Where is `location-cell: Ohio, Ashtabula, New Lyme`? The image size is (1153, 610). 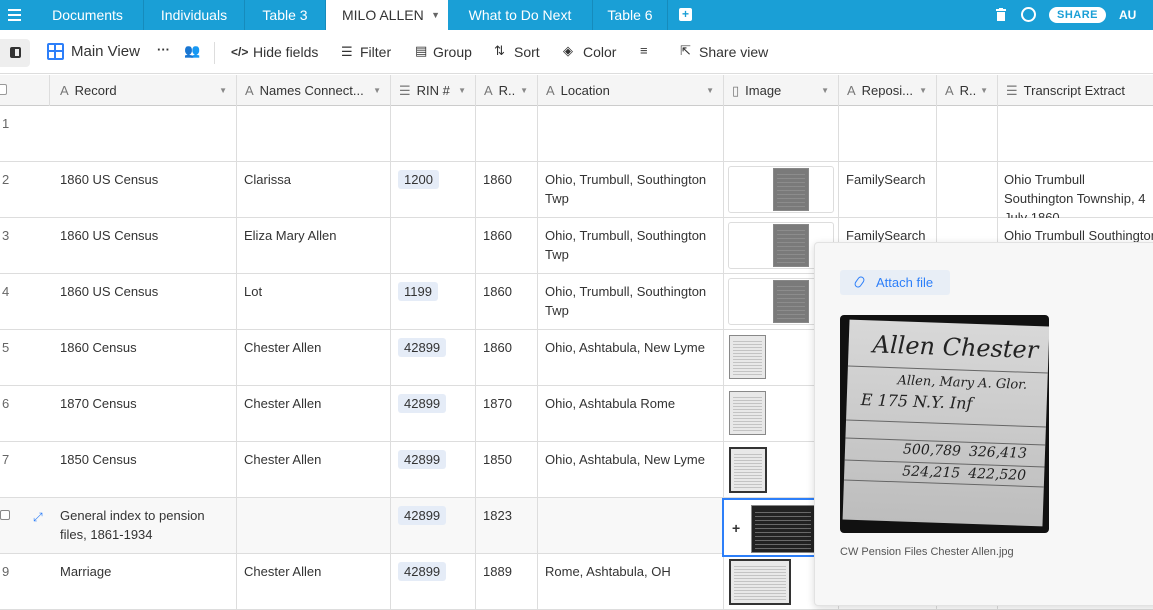 location-cell: Ohio, Ashtabula, New Lyme is located at coordinates (631, 470).